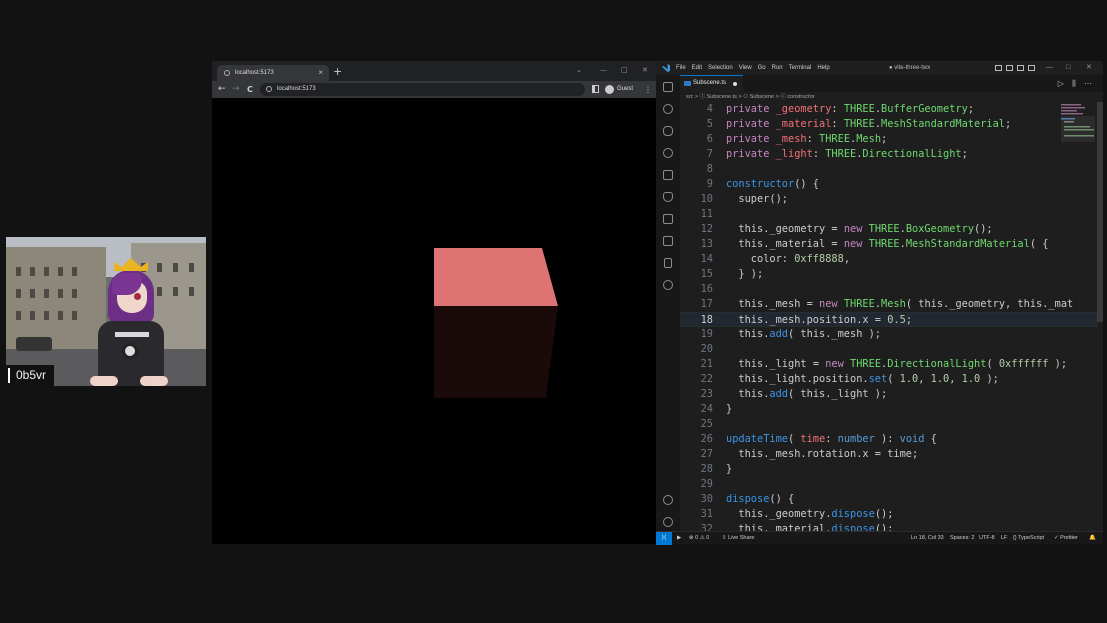 The height and width of the screenshot is (623, 1107). Describe the element at coordinates (889, 289) in the screenshot. I see `code-line: 16` at that location.